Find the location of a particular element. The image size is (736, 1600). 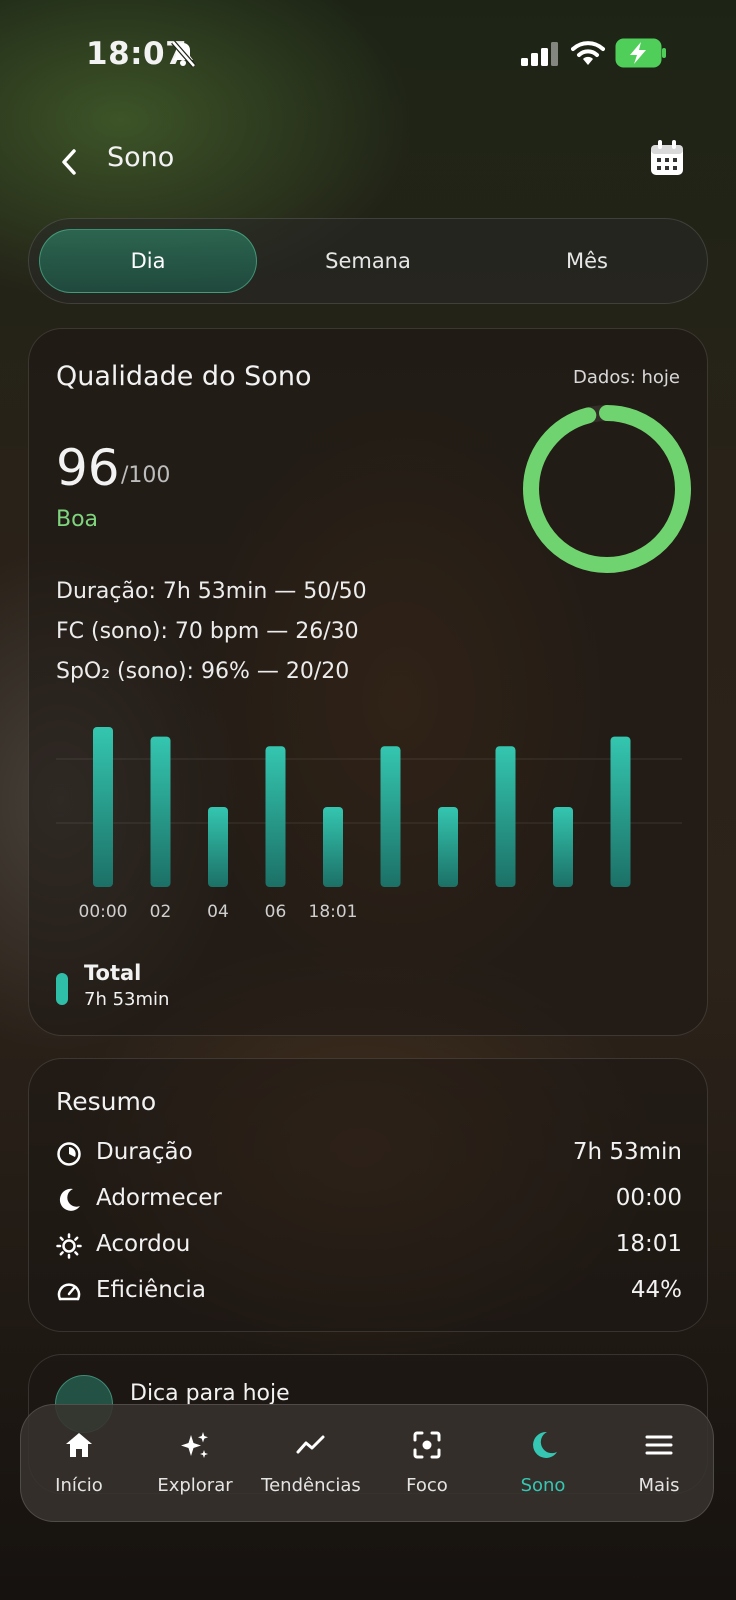

summary-label: Acordou is located at coordinates (143, 1244).